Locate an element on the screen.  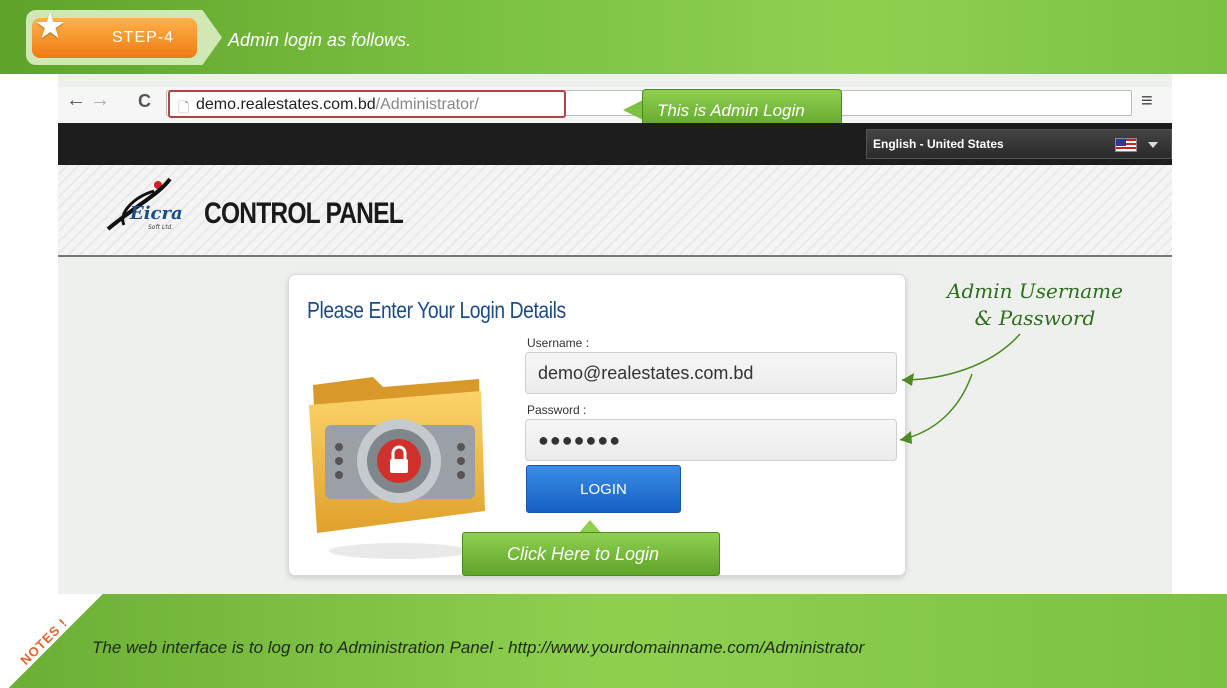
username-field: demo@realestates.com.bd is located at coordinates (711, 373).